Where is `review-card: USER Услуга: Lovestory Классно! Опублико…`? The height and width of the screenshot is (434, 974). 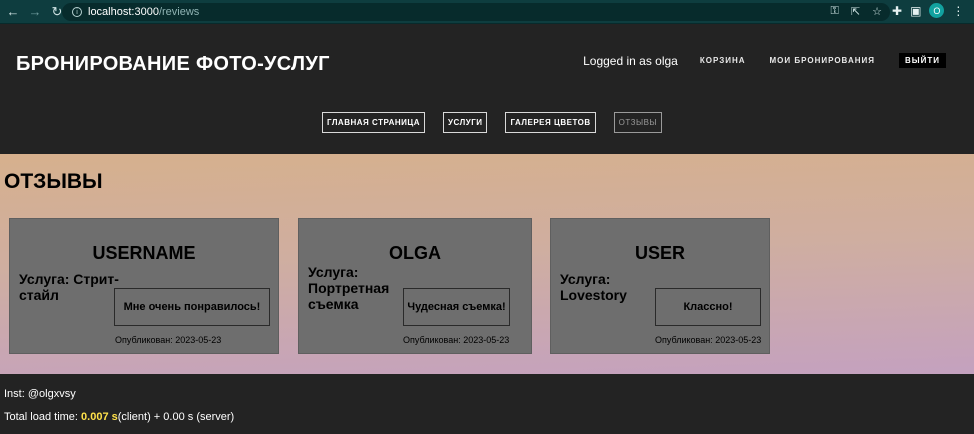 review-card: USER Услуга: Lovestory Классно! Опублико… is located at coordinates (660, 286).